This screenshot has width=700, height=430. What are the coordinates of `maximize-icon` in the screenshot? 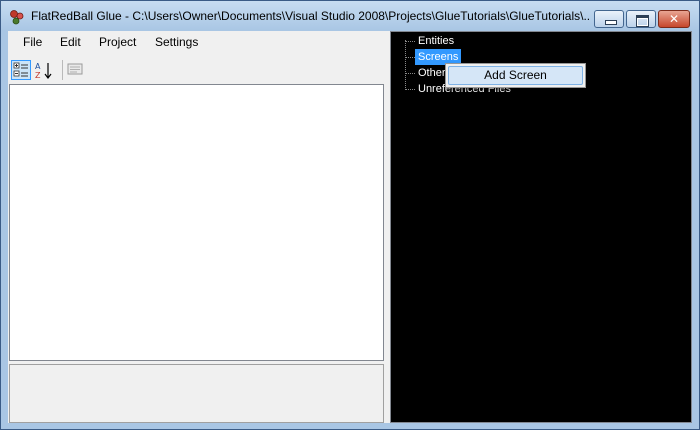 It's located at (641, 19).